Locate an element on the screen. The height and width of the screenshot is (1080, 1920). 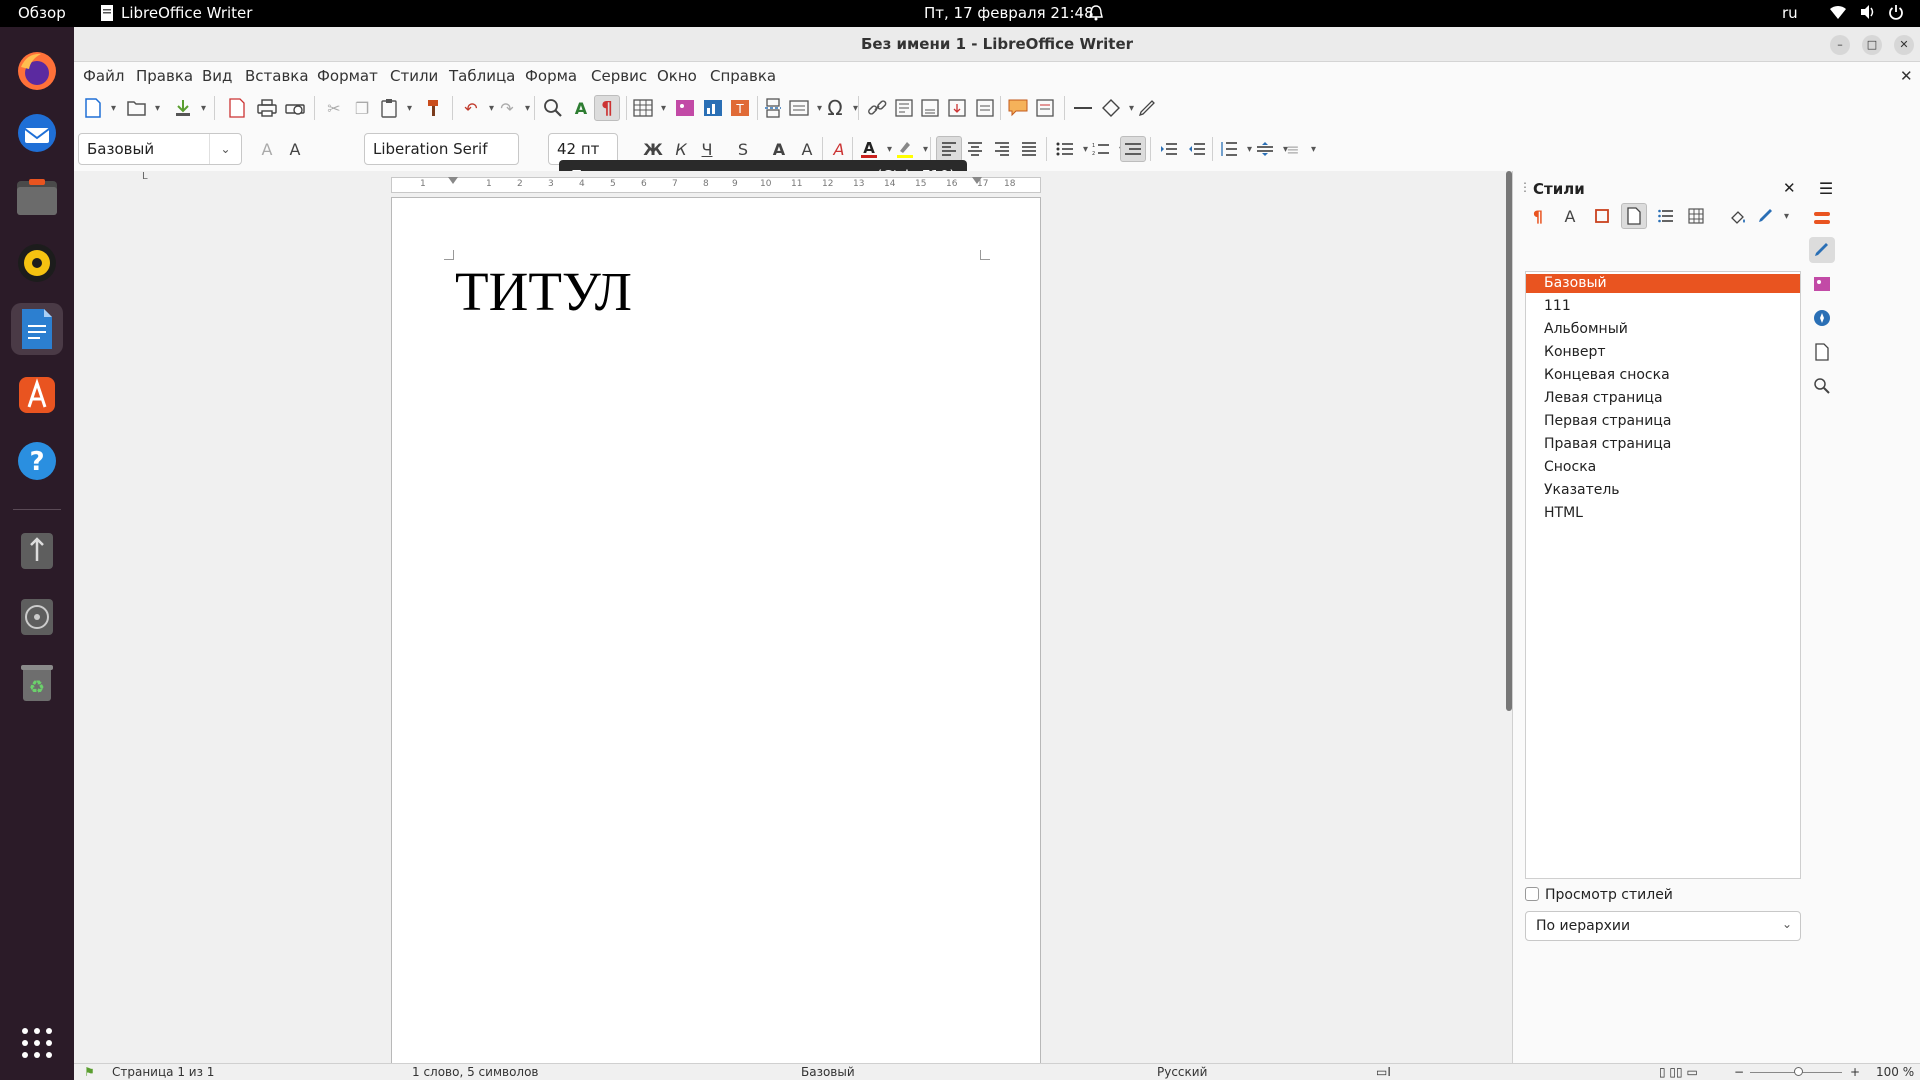
formatting-marks-icon: ¶ is located at coordinates (607, 108).